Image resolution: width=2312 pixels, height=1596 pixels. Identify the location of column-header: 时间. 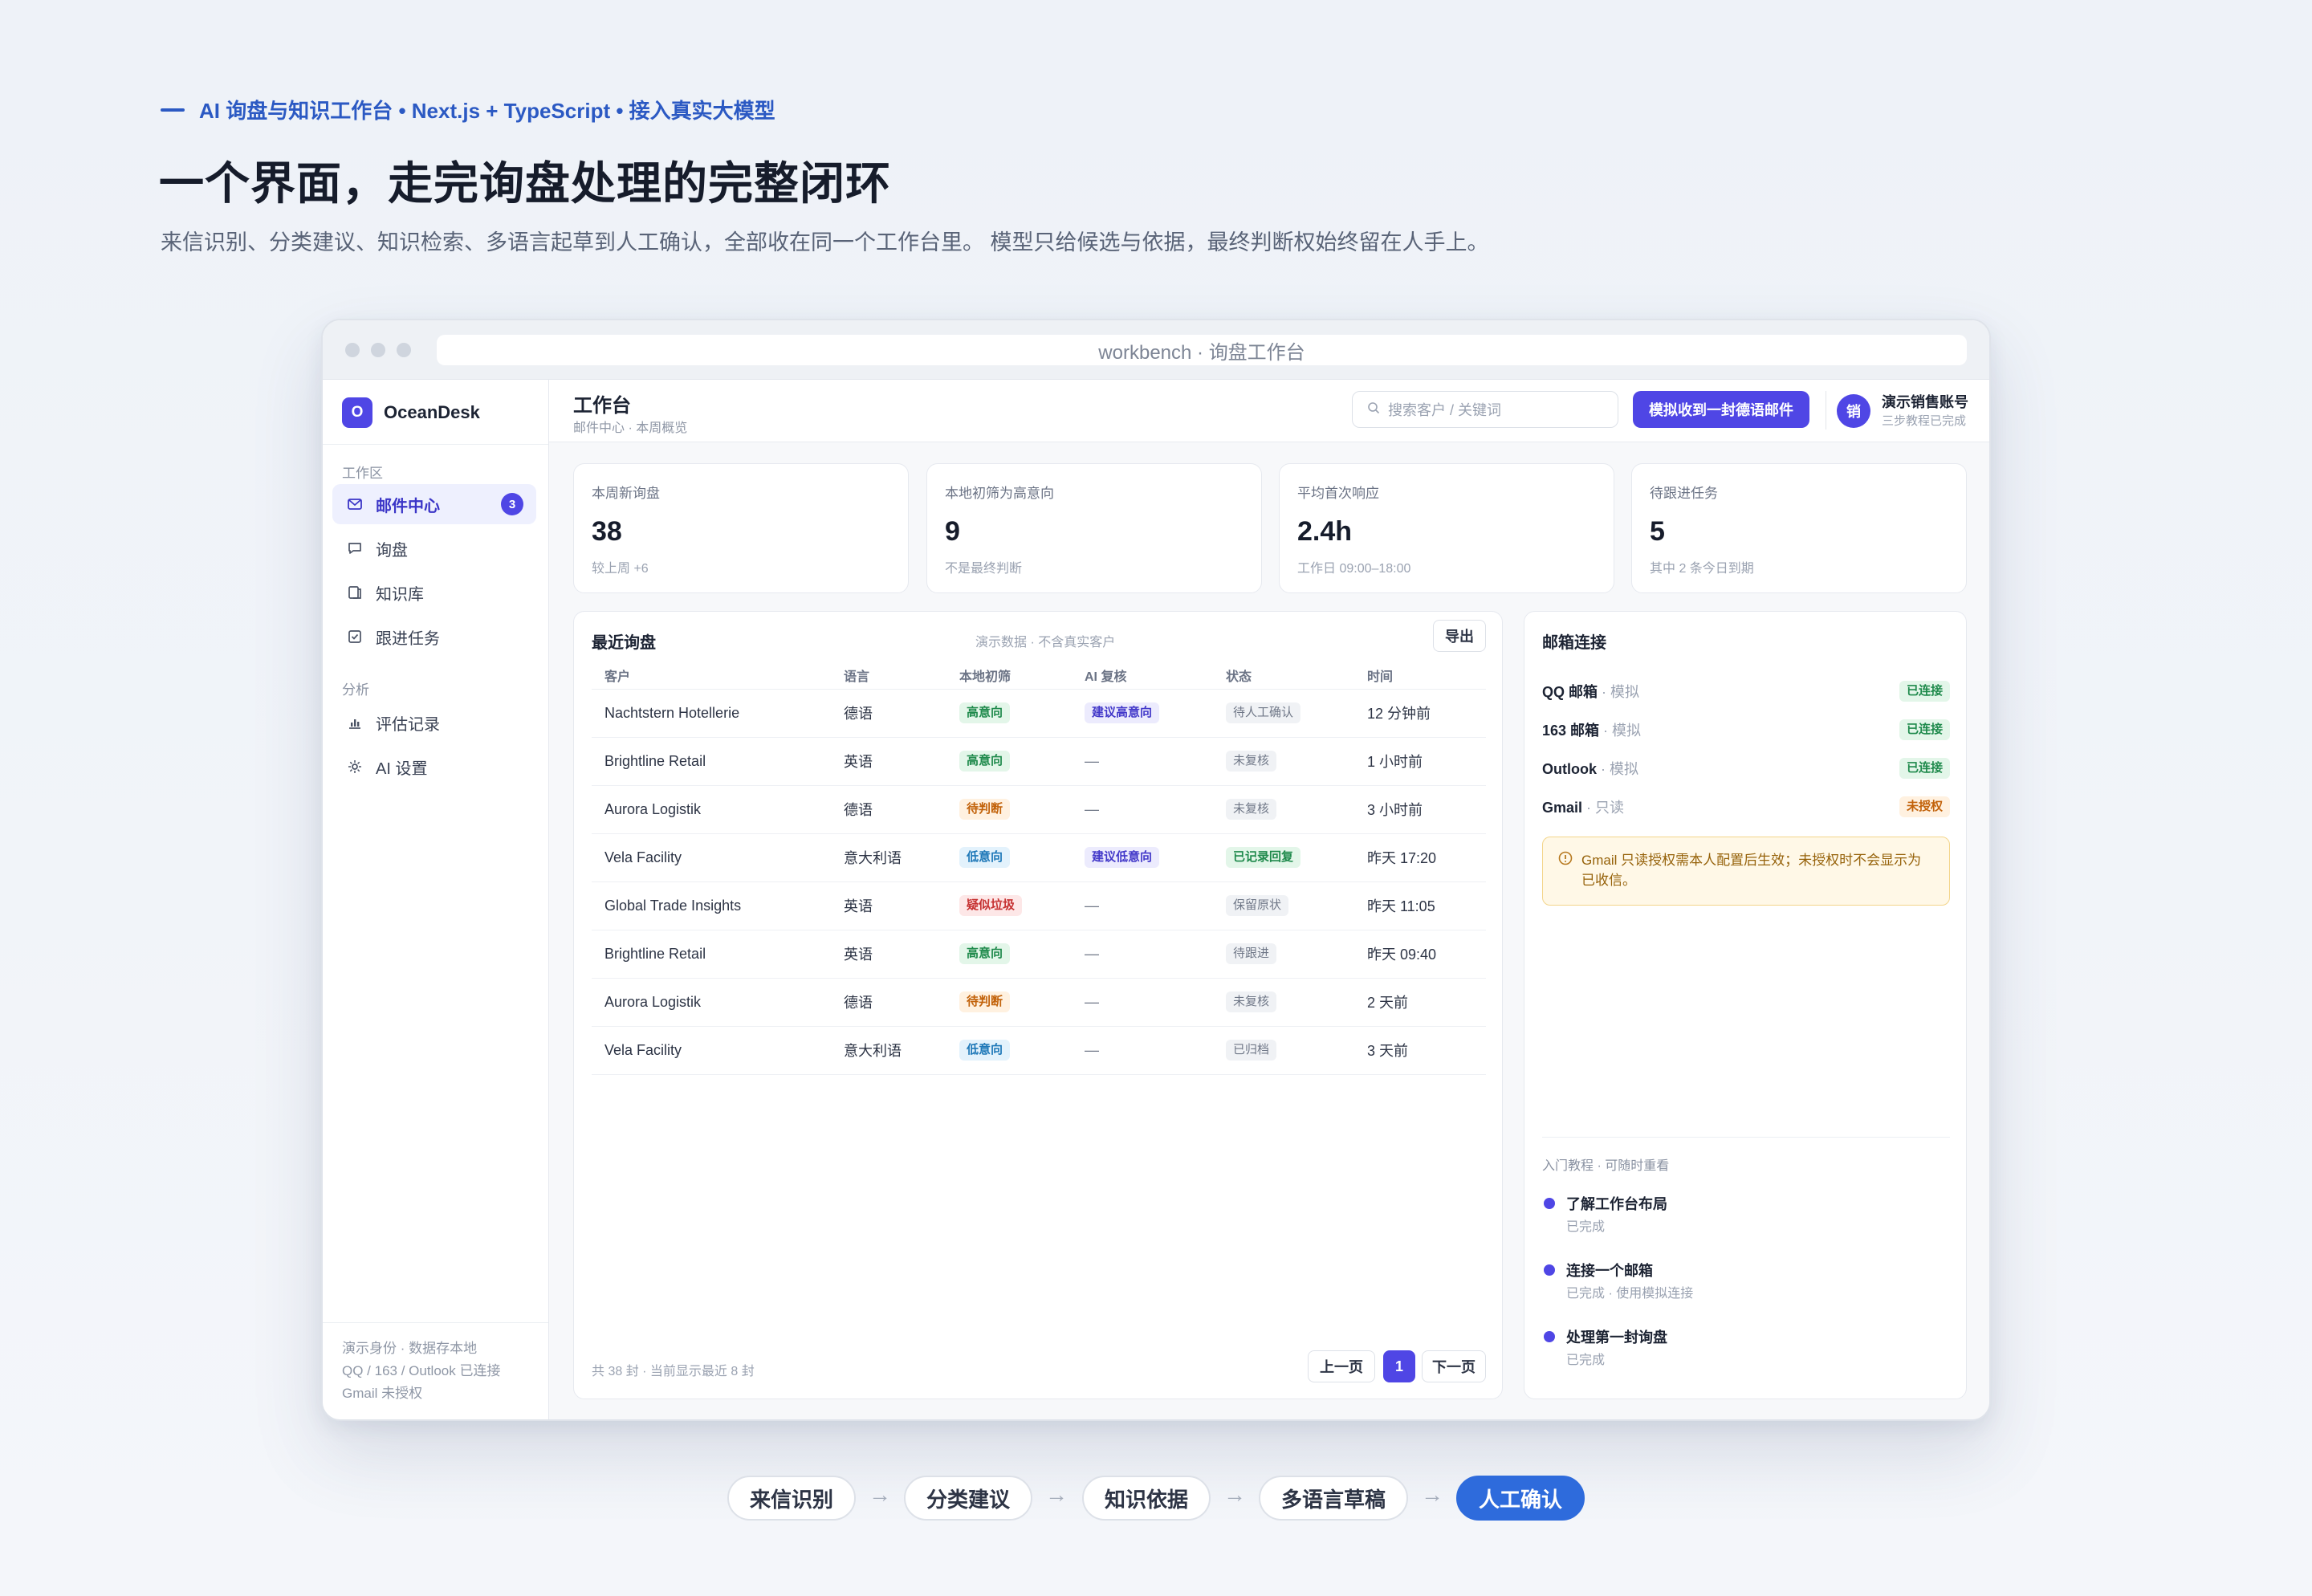
(1420, 676).